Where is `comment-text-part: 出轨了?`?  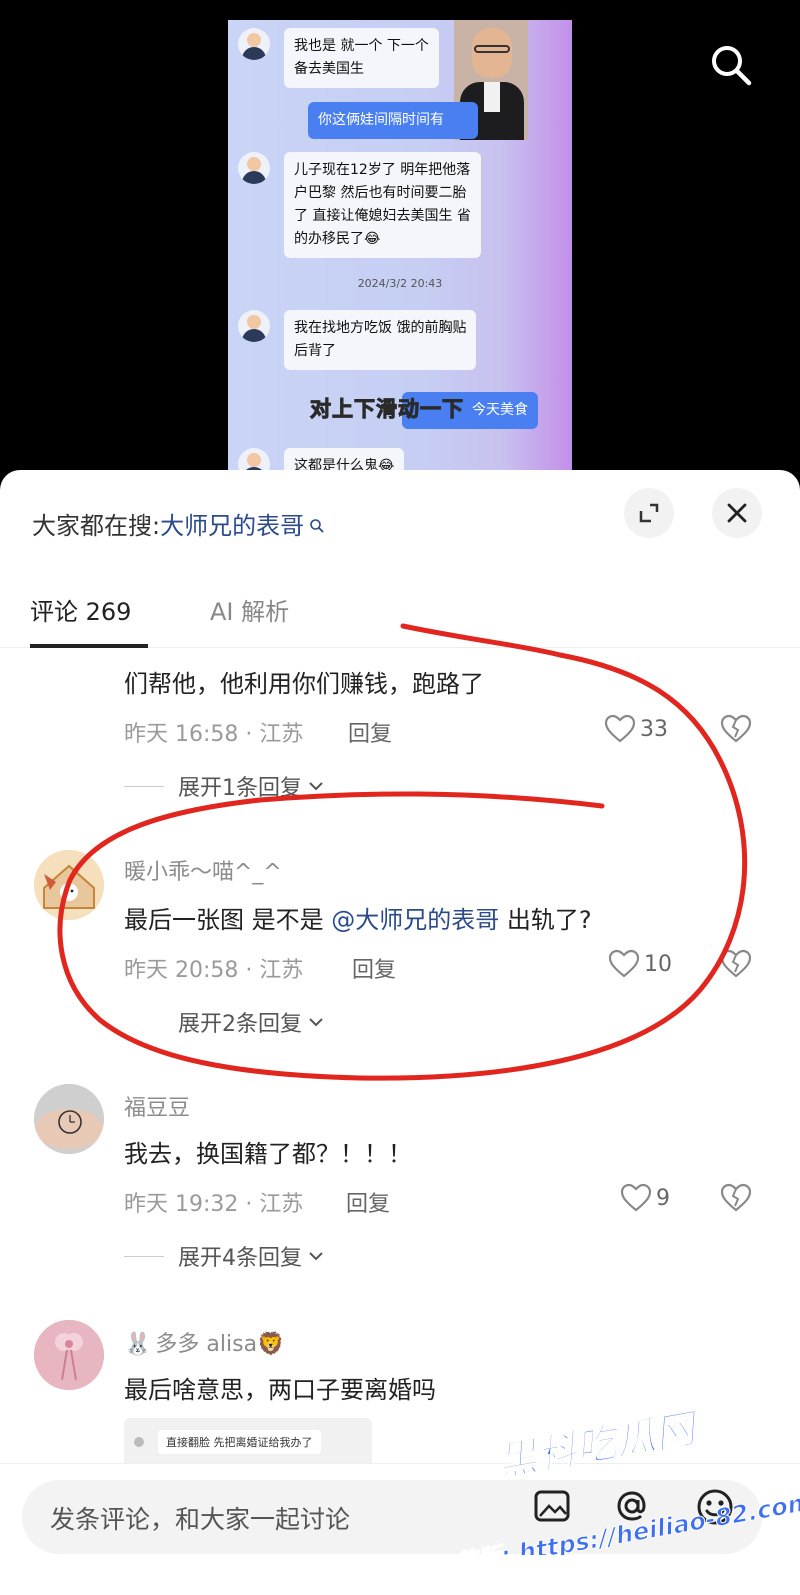 comment-text-part: 出轨了? is located at coordinates (545, 920).